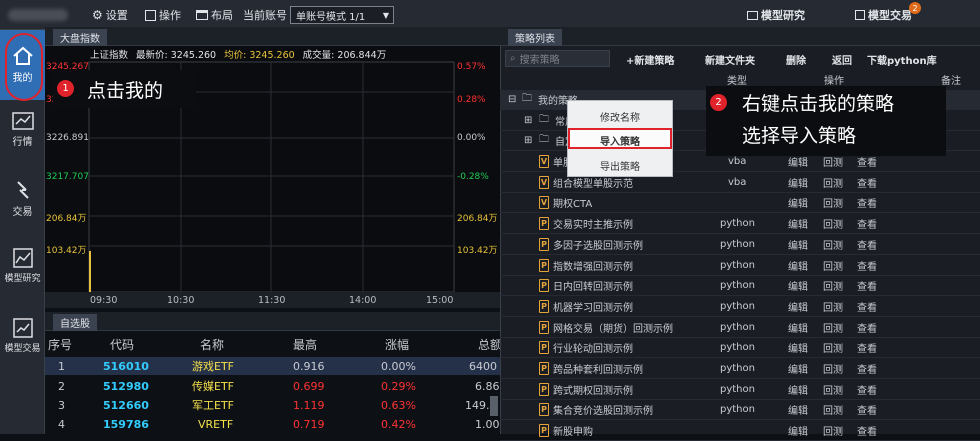  What do you see at coordinates (67, 138) in the screenshot?
I see `y-left-2: 3226.891` at bounding box center [67, 138].